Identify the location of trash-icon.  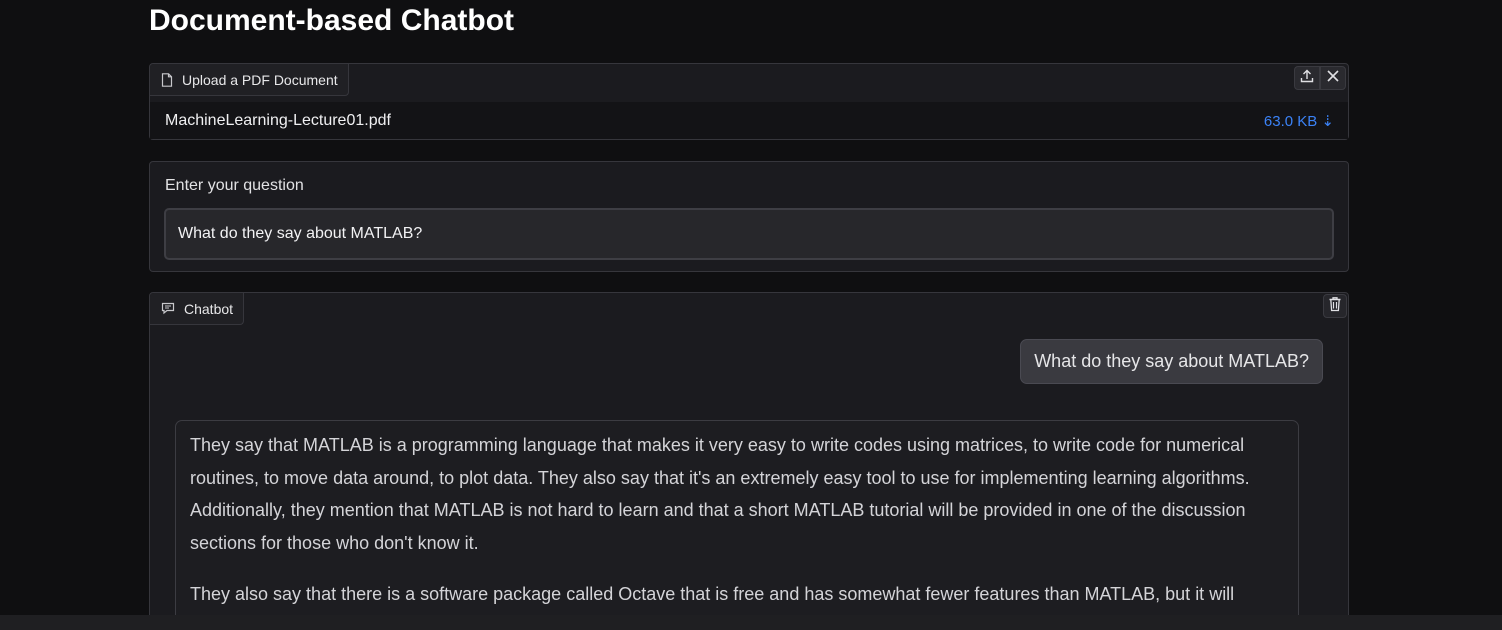
(1335, 306).